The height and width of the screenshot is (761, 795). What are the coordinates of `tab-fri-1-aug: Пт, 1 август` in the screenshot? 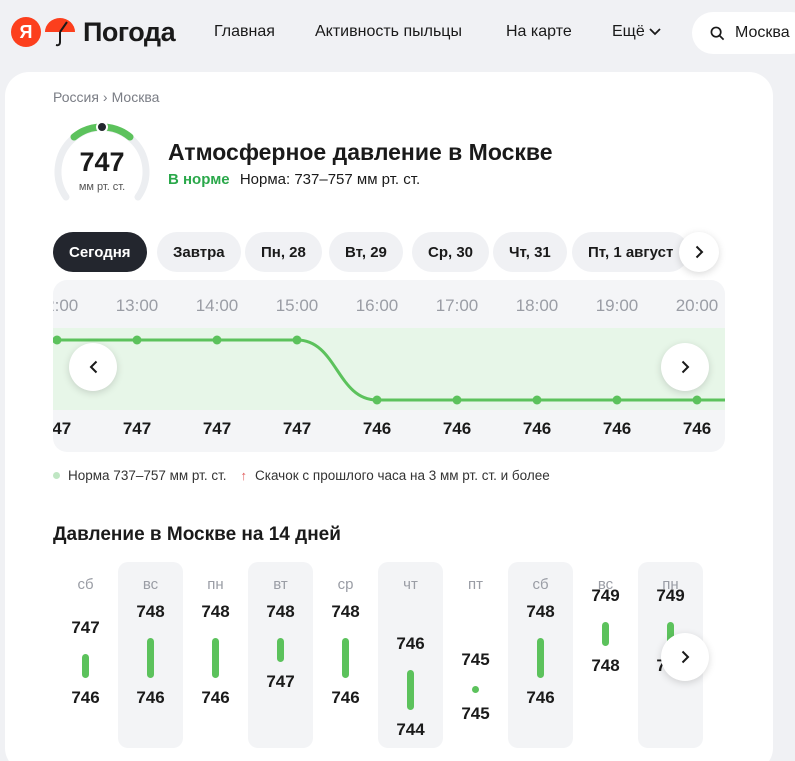 It's located at (631, 252).